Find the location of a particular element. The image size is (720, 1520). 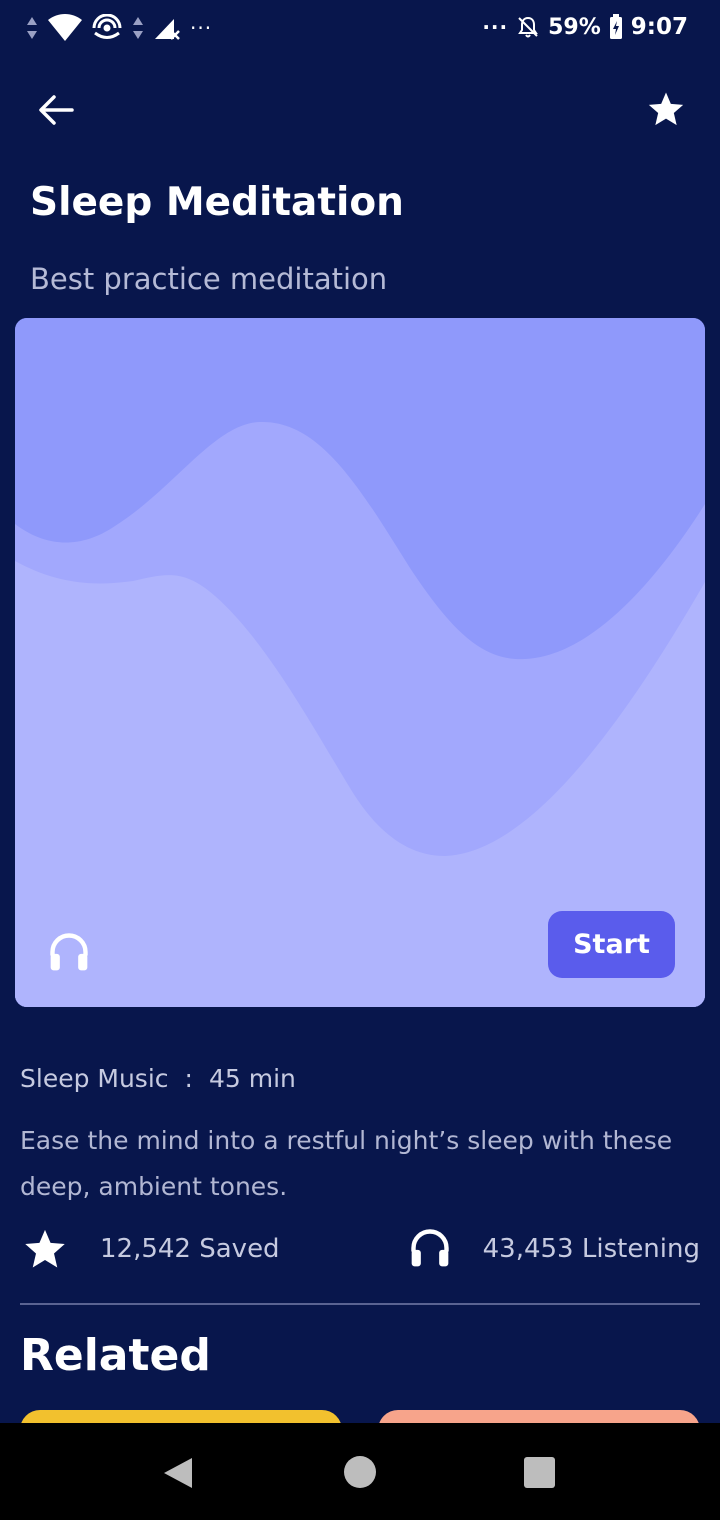

track-info: Sleep Music : 45 min is located at coordinates (158, 1078).